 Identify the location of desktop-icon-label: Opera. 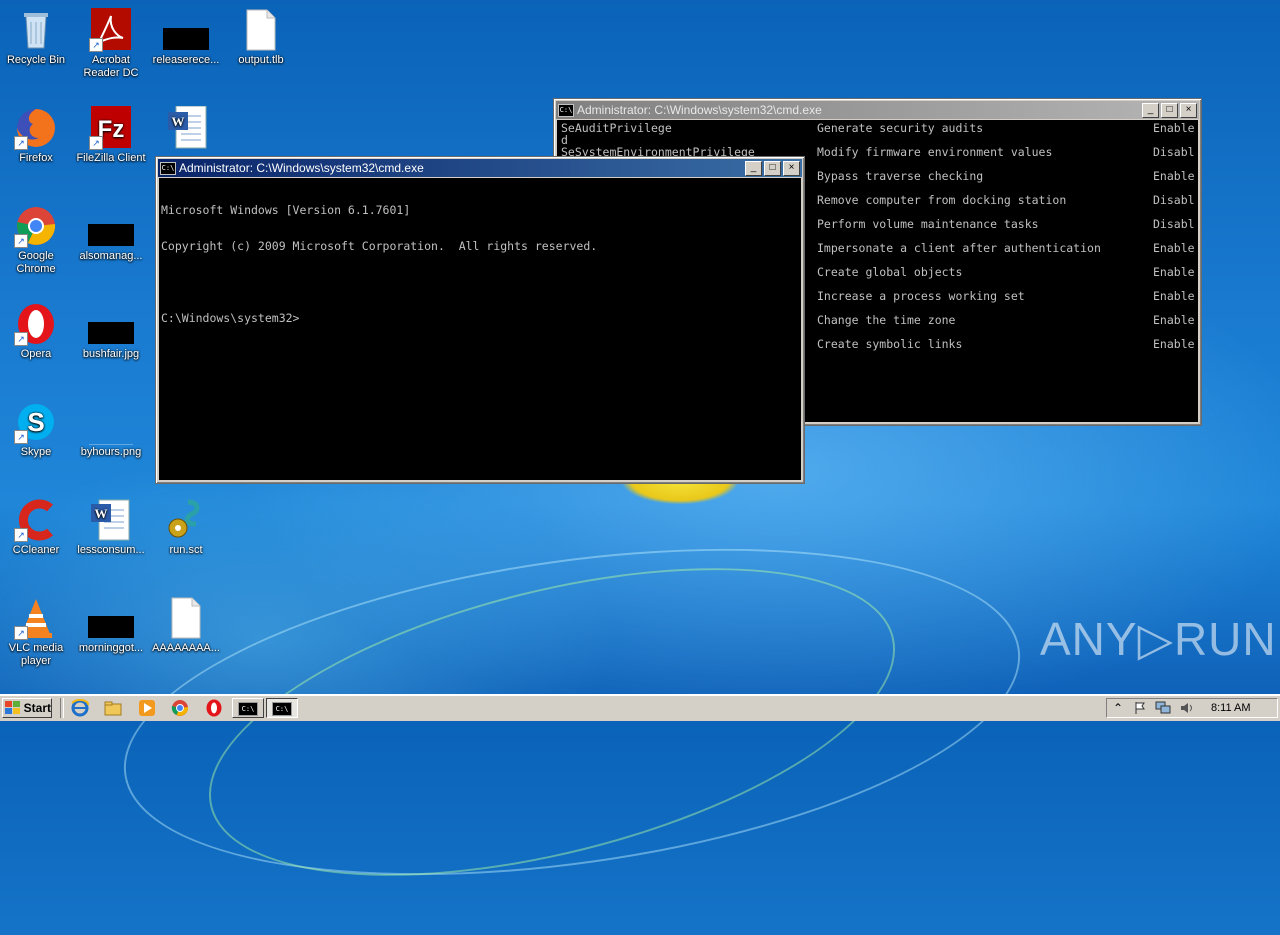
(36, 354).